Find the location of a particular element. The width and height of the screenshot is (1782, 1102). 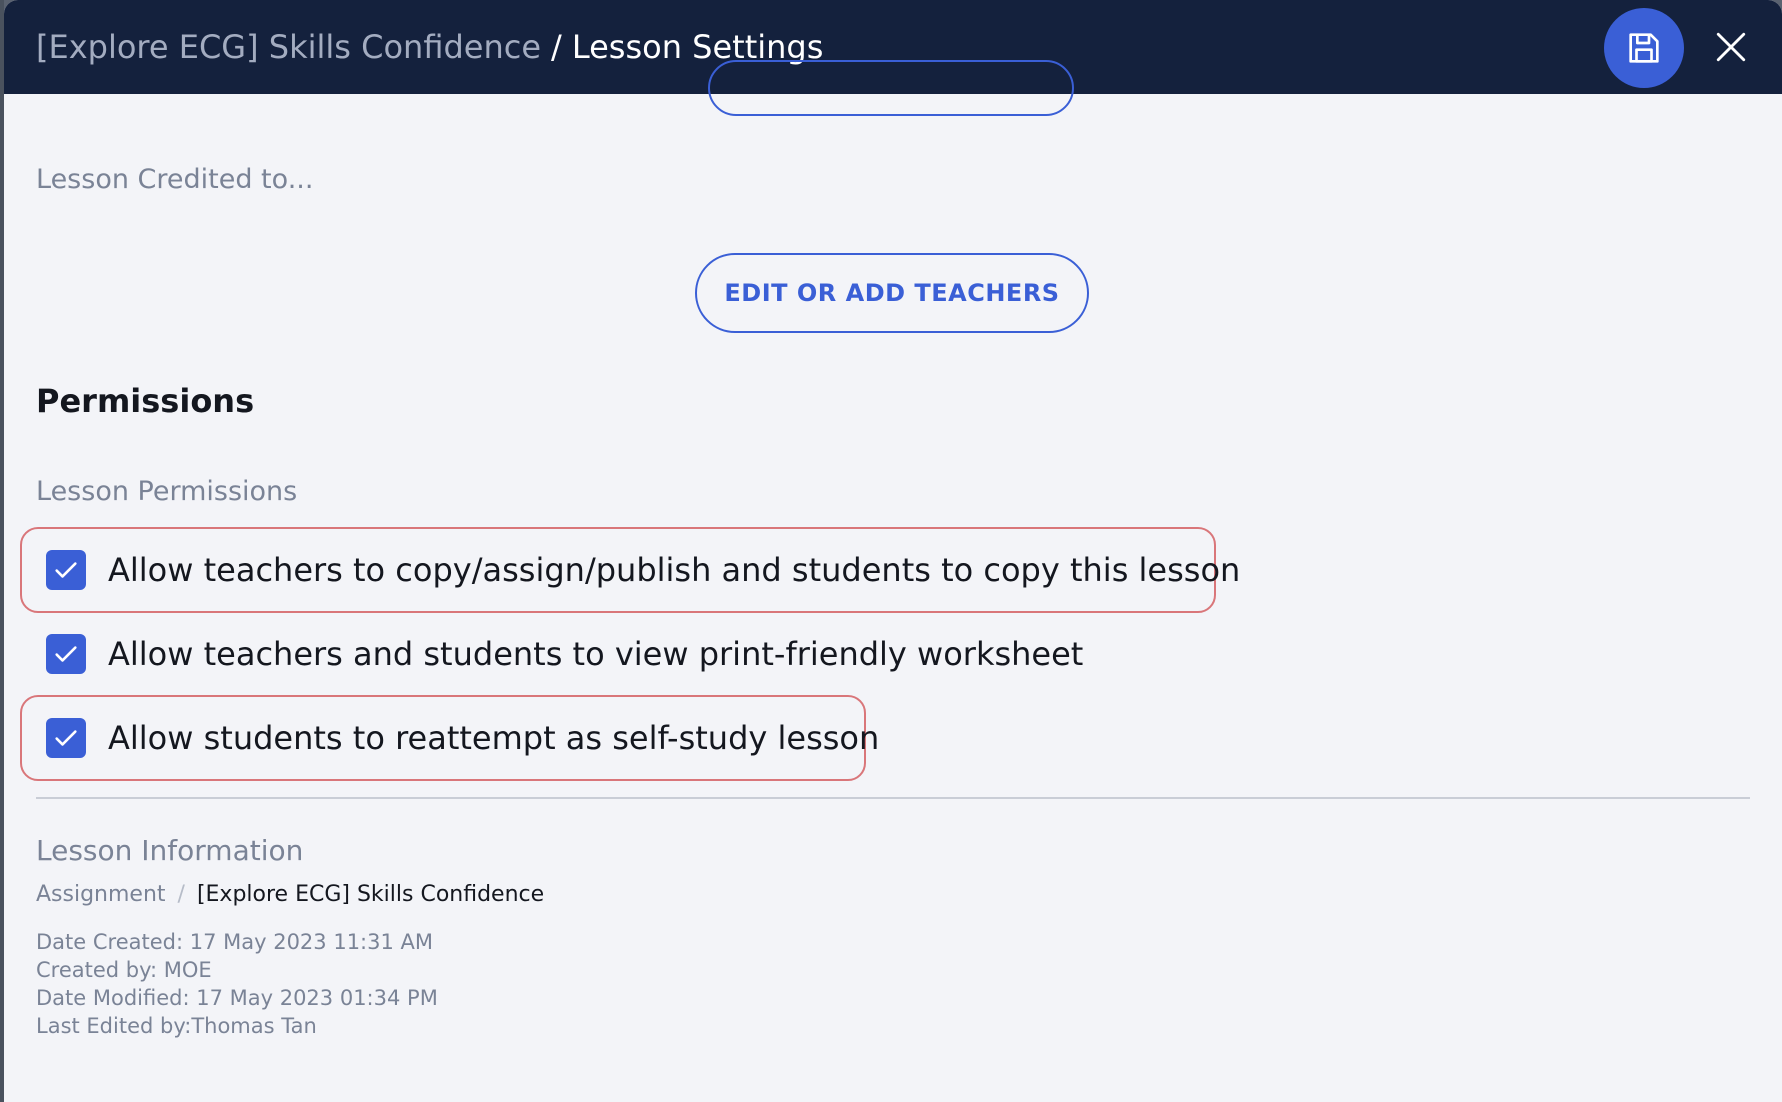

last-edited-by: Last Edited by:Thomas Tan is located at coordinates (176, 1026).